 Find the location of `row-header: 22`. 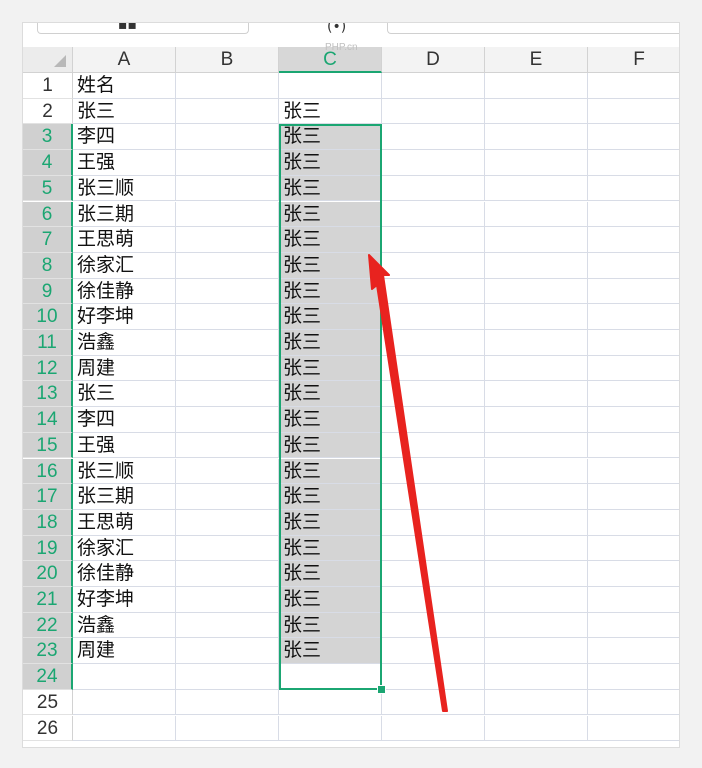

row-header: 22 is located at coordinates (48, 625).